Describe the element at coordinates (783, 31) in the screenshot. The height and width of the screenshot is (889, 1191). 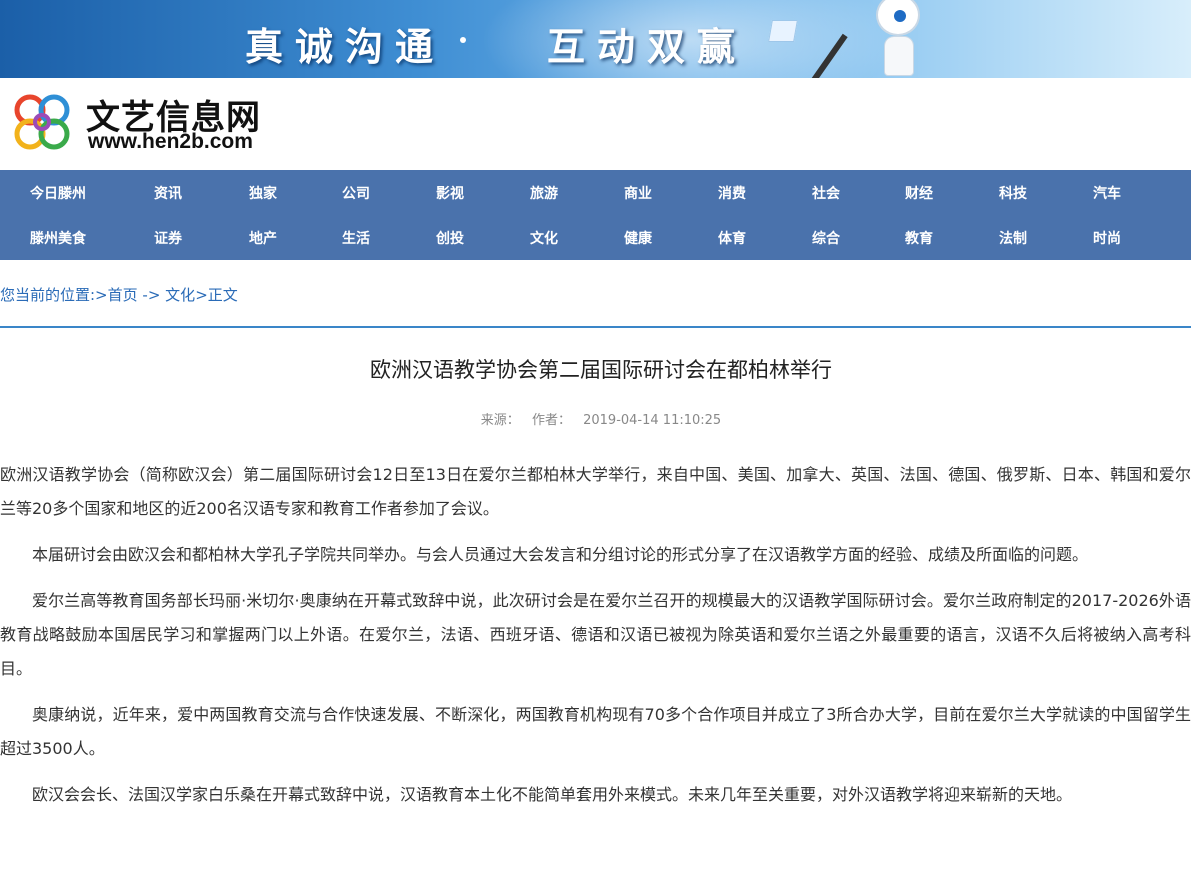
I see `building-icon` at that location.